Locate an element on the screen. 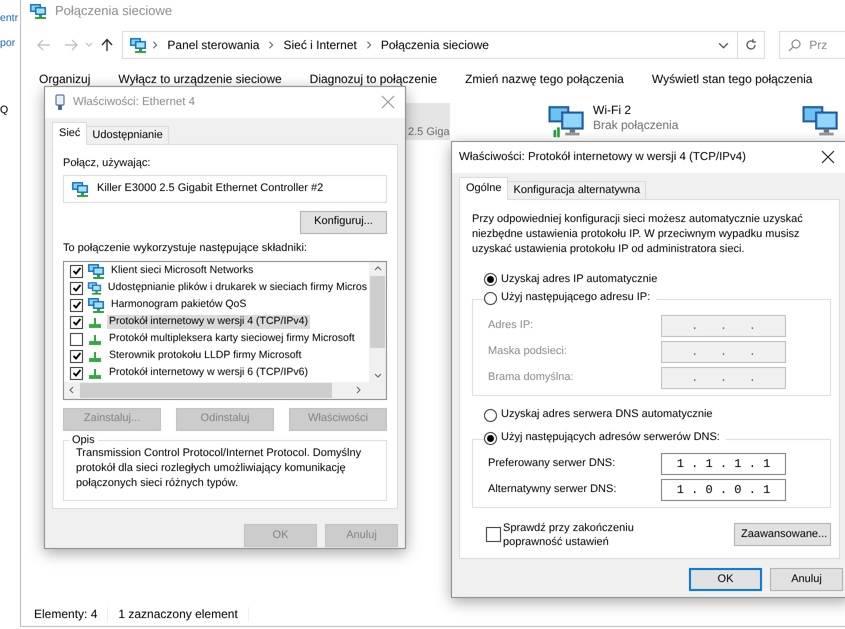 This screenshot has width=845, height=629. close-icon is located at coordinates (828, 157).